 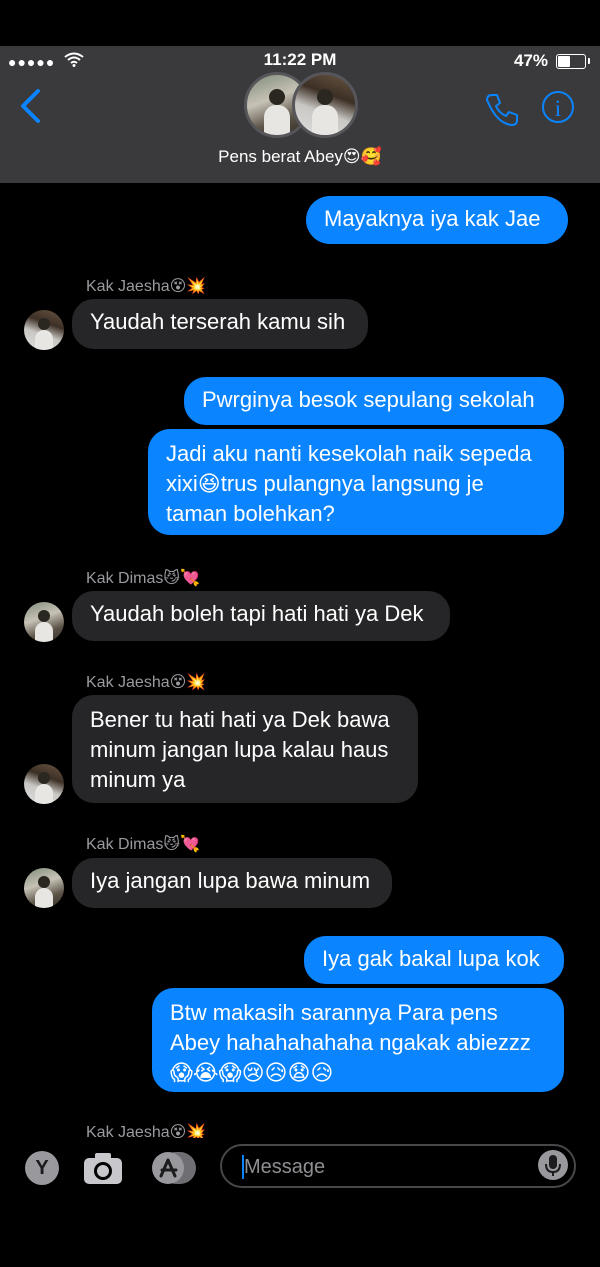 I want to click on message-bubble-incoming: Yaudah terserah kamu sih, so click(x=220, y=324).